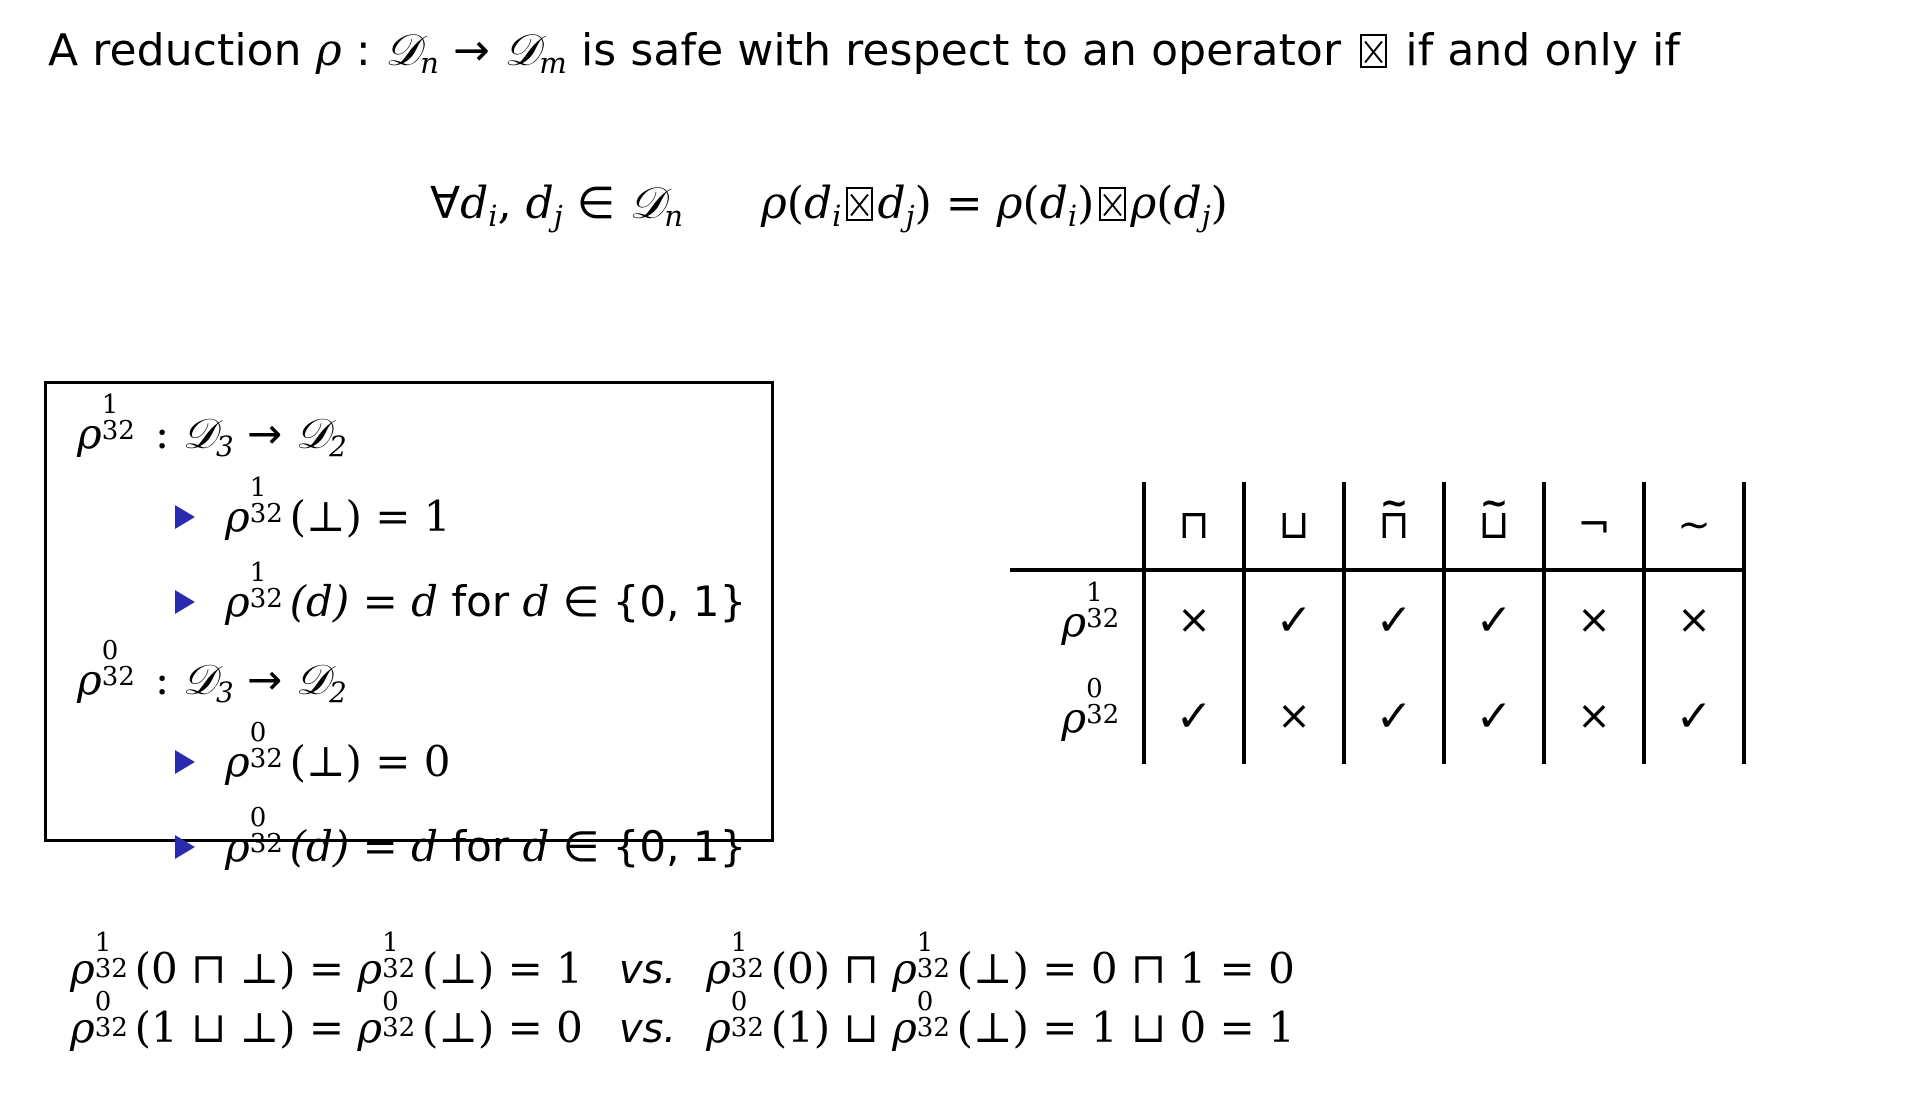 The width and height of the screenshot is (1910, 1106). Describe the element at coordinates (1493, 515) in the screenshot. I see `sqcup-tilde-icon: ~ ⊔` at that location.